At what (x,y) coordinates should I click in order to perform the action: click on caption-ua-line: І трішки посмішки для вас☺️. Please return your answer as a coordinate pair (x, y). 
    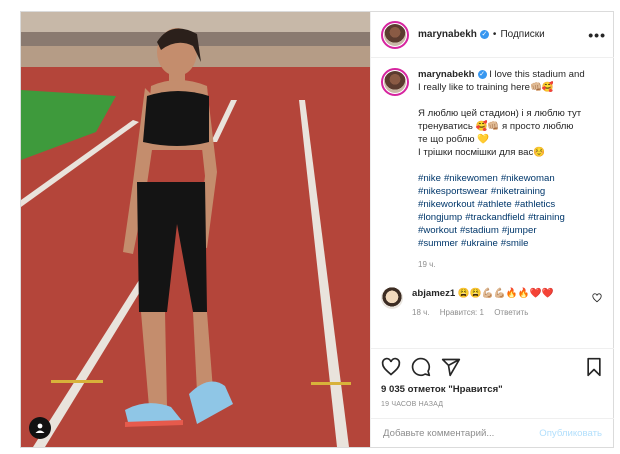
    Looking at the image, I should click on (482, 152).